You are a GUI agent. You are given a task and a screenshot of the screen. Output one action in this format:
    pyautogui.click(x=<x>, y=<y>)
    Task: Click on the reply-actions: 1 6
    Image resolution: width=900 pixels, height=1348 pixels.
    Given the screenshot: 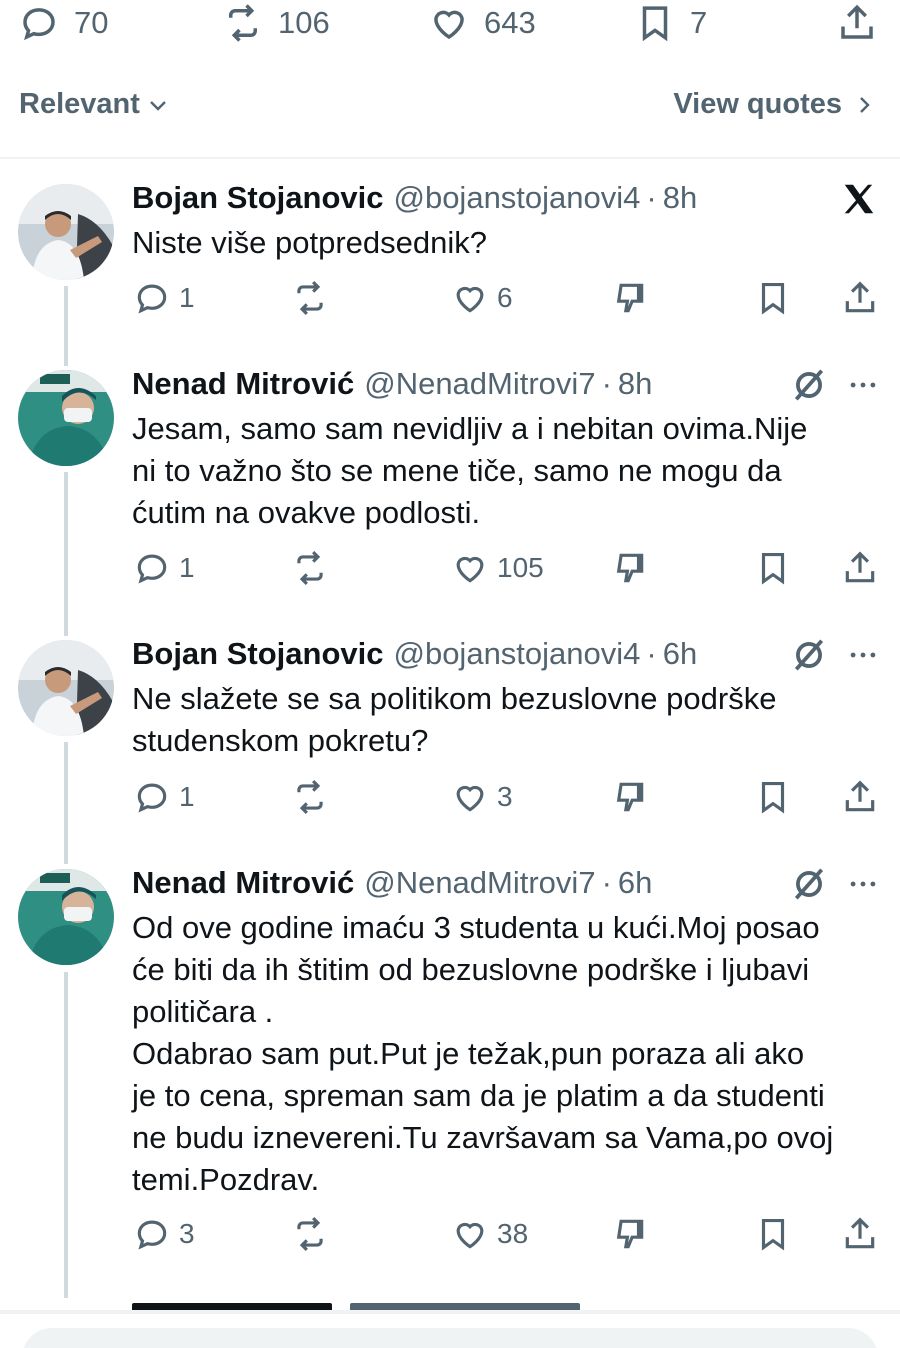 What is the action you would take?
    pyautogui.click(x=450, y=299)
    